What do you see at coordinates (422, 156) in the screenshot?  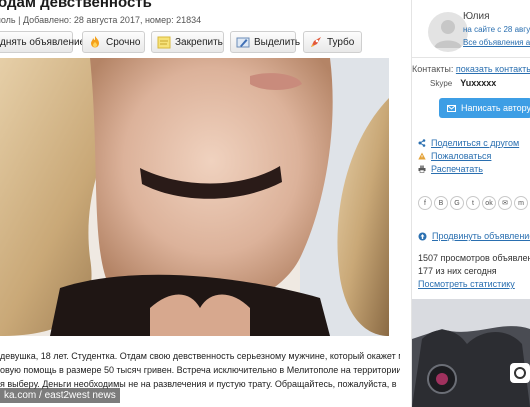 I see `warning-icon` at bounding box center [422, 156].